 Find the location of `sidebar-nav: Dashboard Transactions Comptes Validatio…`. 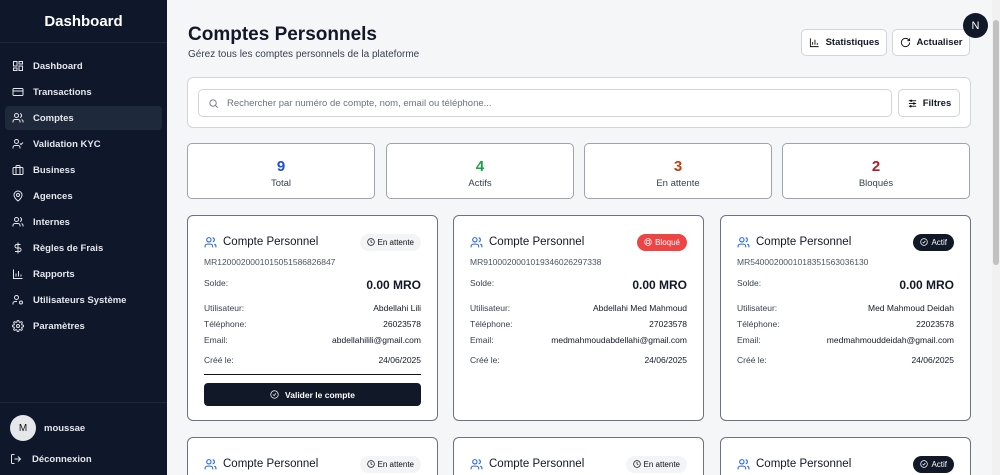

sidebar-nav: Dashboard Transactions Comptes Validatio… is located at coordinates (83, 190).